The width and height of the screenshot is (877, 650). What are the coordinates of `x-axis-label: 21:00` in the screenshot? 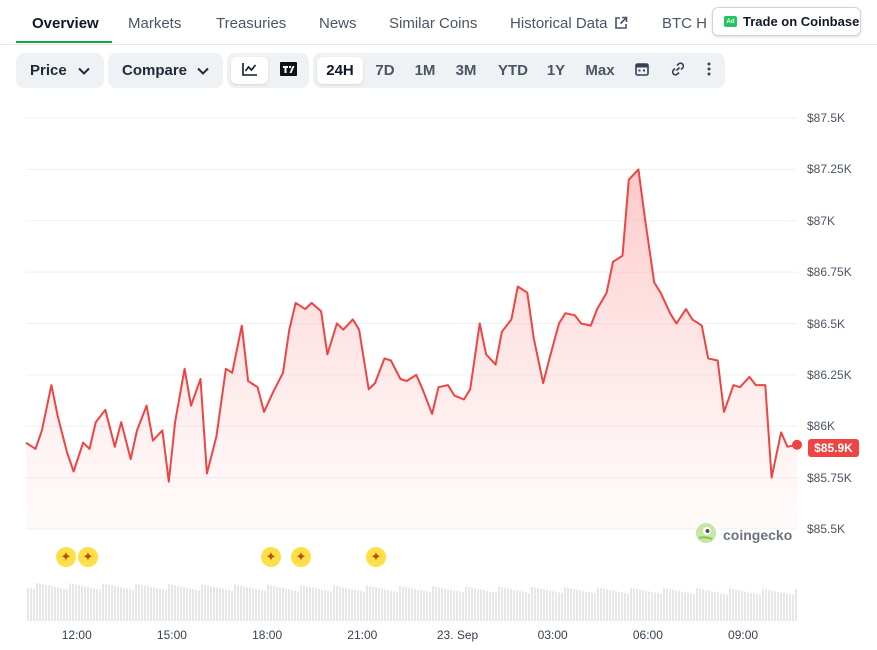 It's located at (362, 635).